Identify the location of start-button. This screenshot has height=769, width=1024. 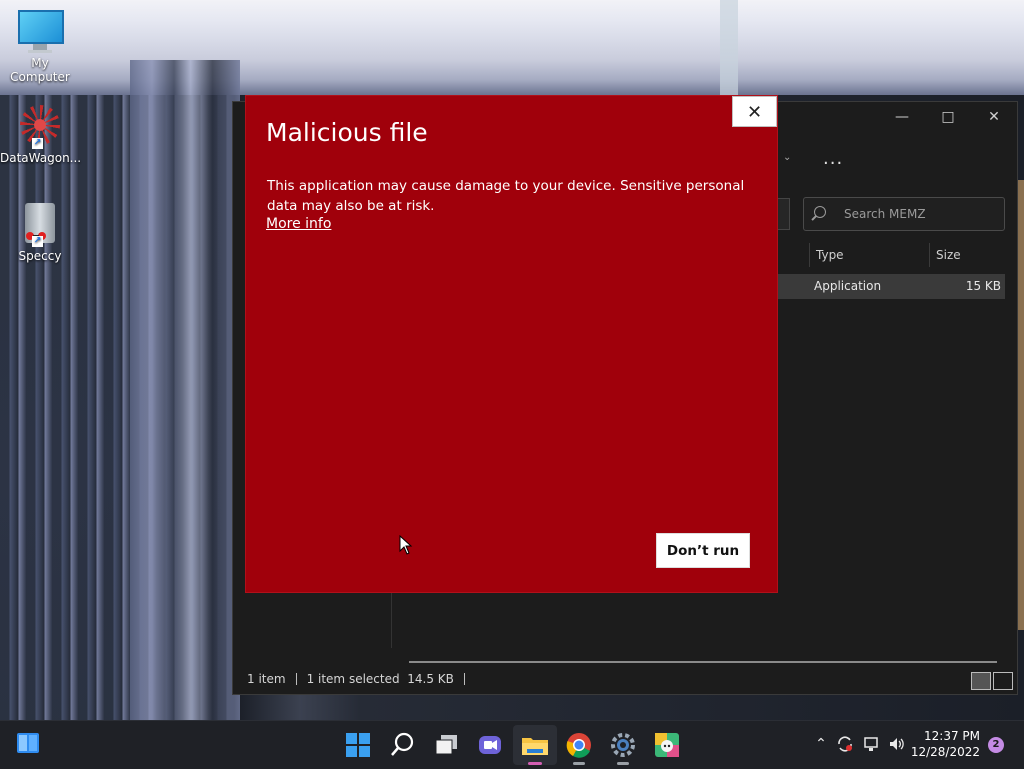
(358, 745).